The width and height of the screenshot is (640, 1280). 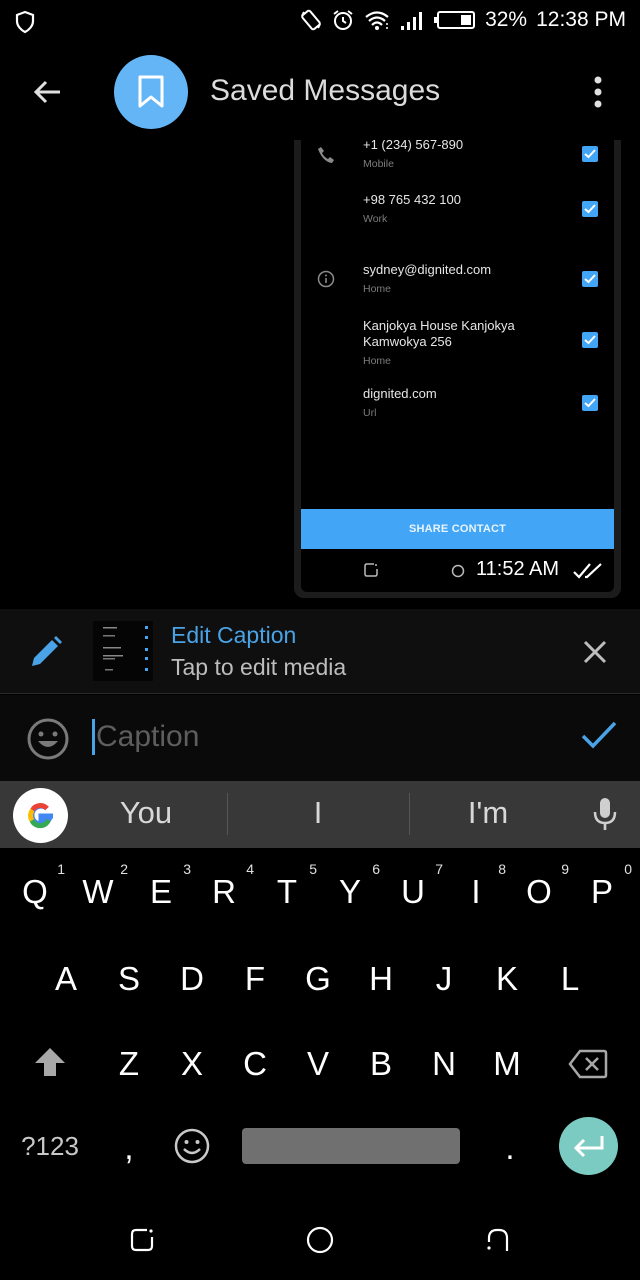 I want to click on key: M, so click(x=507, y=1064).